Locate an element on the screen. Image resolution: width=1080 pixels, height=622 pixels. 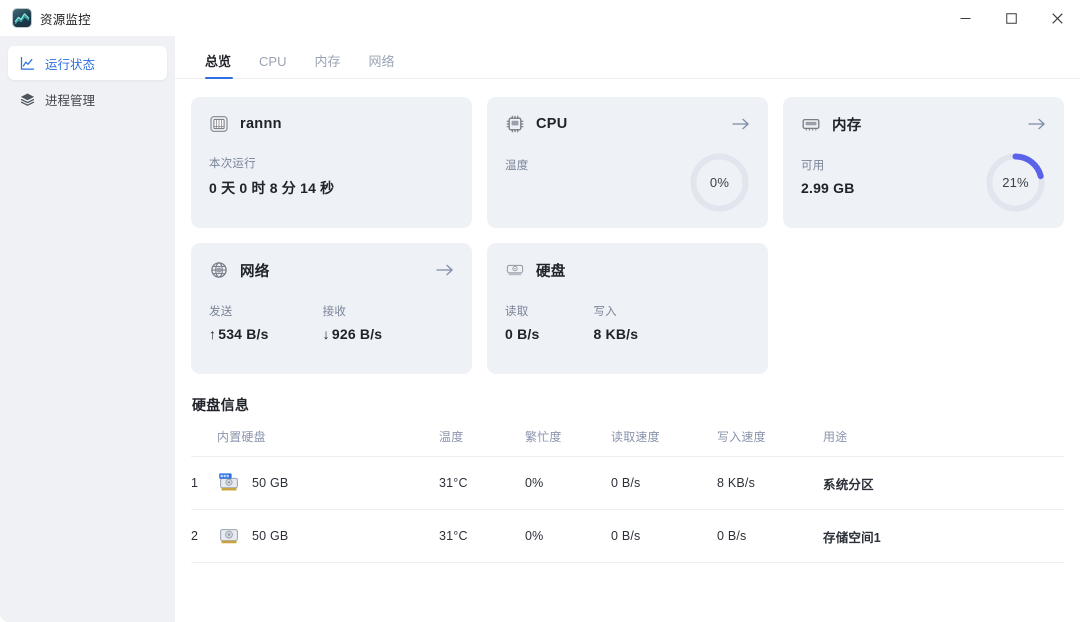
sidebar-item-running-status: 运行状态 is located at coordinates (87, 63).